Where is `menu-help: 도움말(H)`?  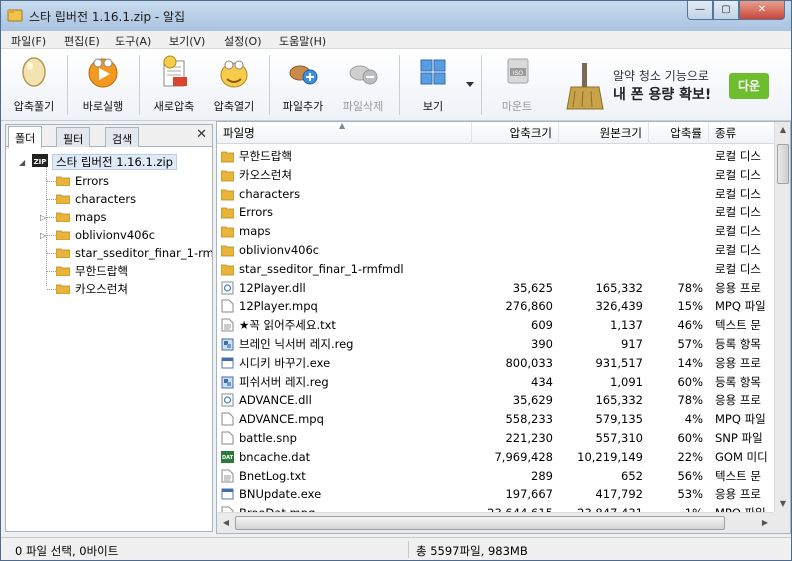 menu-help: 도움말(H) is located at coordinates (302, 41).